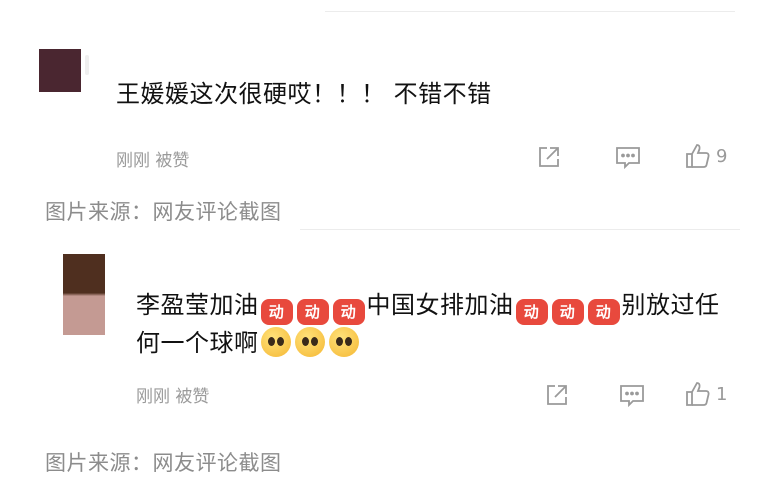 The image size is (759, 493). Describe the element at coordinates (520, 229) in the screenshot. I see `mid-divider` at that location.